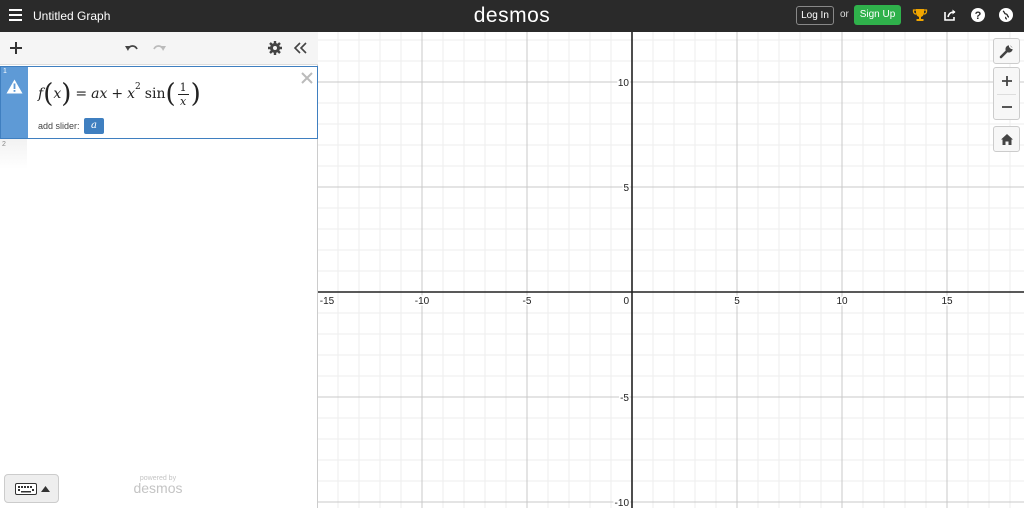 The width and height of the screenshot is (1024, 508). I want to click on zoom-in-button, so click(1006, 81).